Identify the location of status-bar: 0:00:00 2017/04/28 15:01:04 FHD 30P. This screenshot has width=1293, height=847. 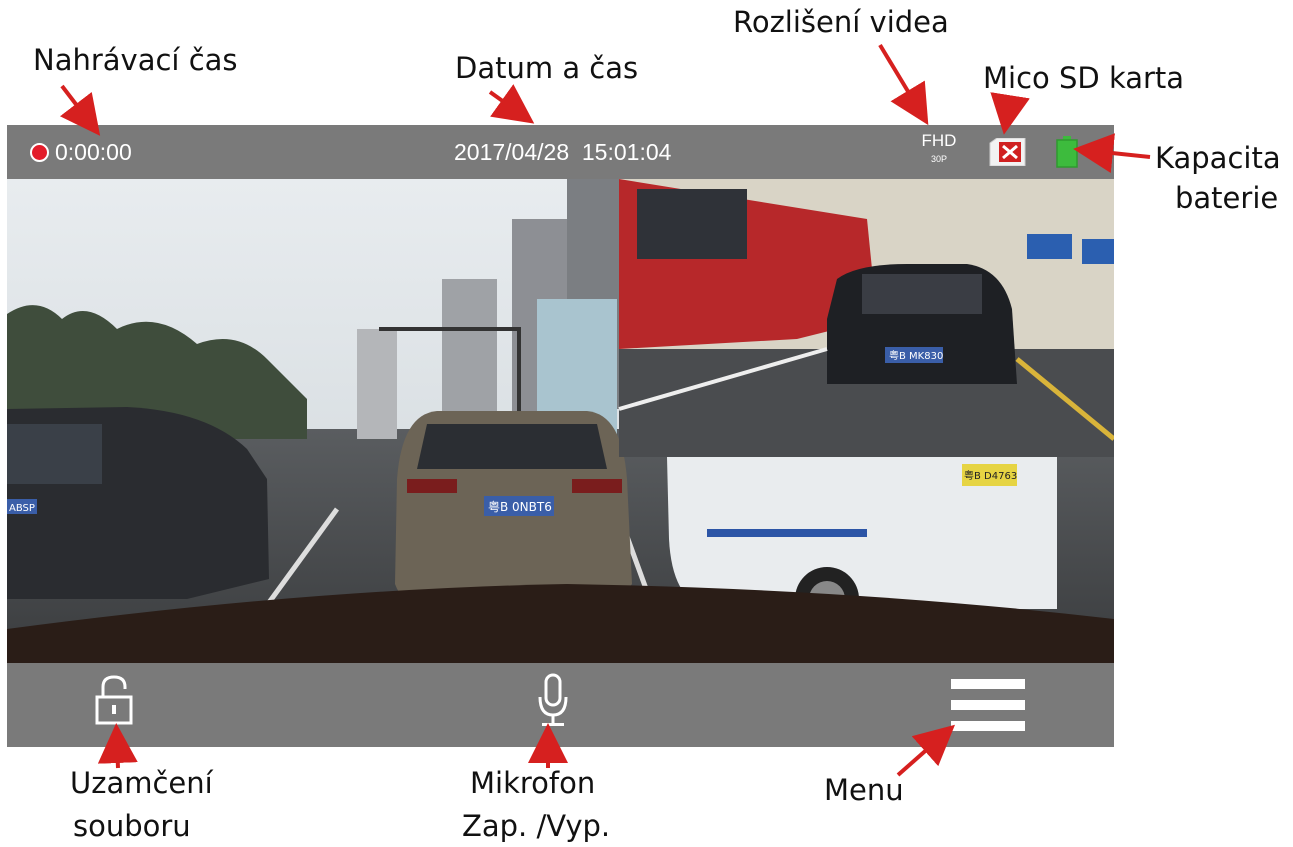
(560, 152).